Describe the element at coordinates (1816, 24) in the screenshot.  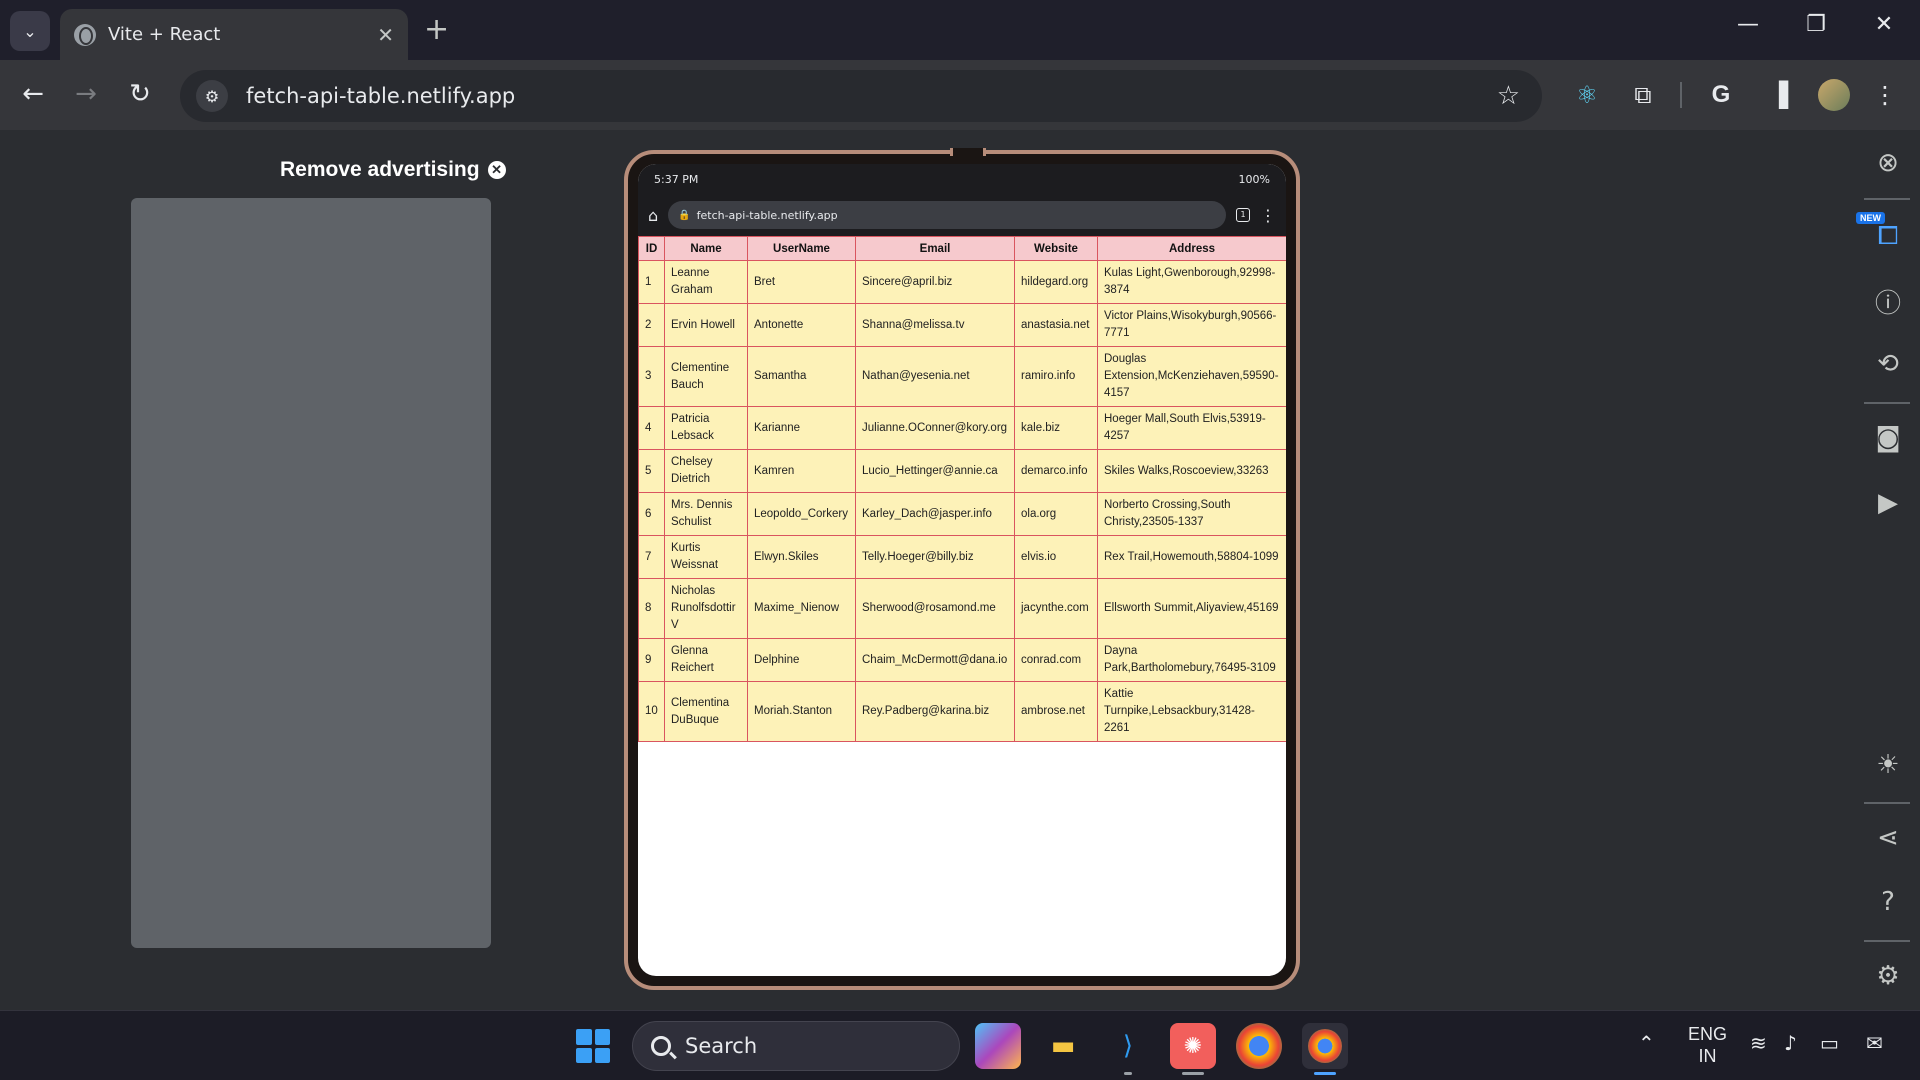
I see `restore-icon: ❐` at that location.